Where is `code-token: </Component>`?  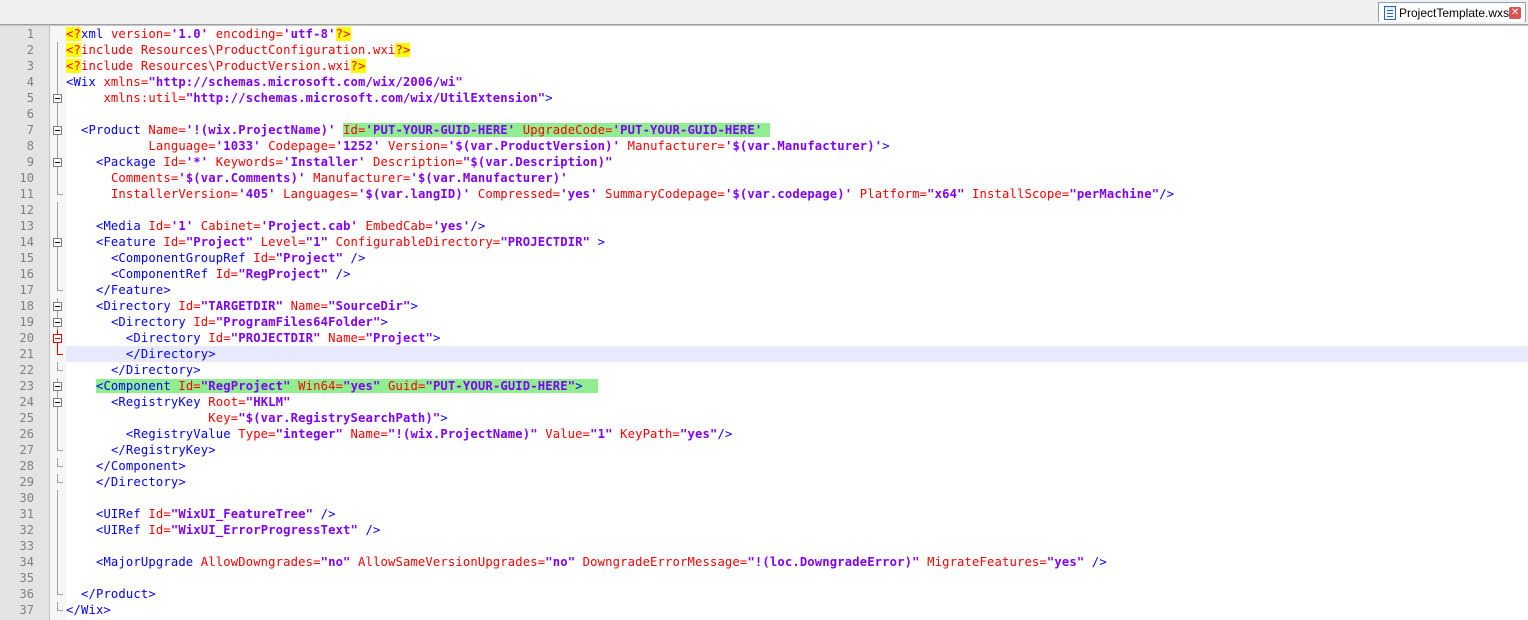 code-token: </Component> is located at coordinates (140, 466).